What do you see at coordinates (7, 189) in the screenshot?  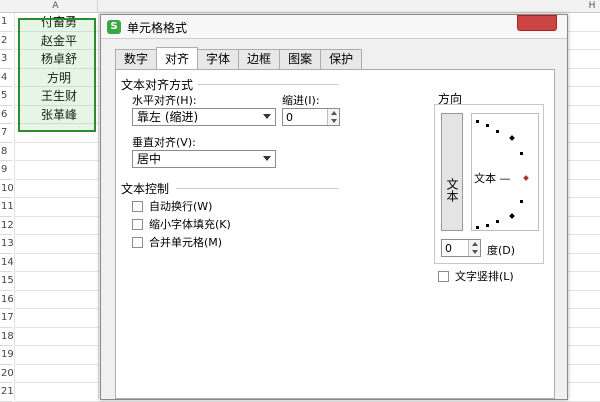 I see `row-header: 10` at bounding box center [7, 189].